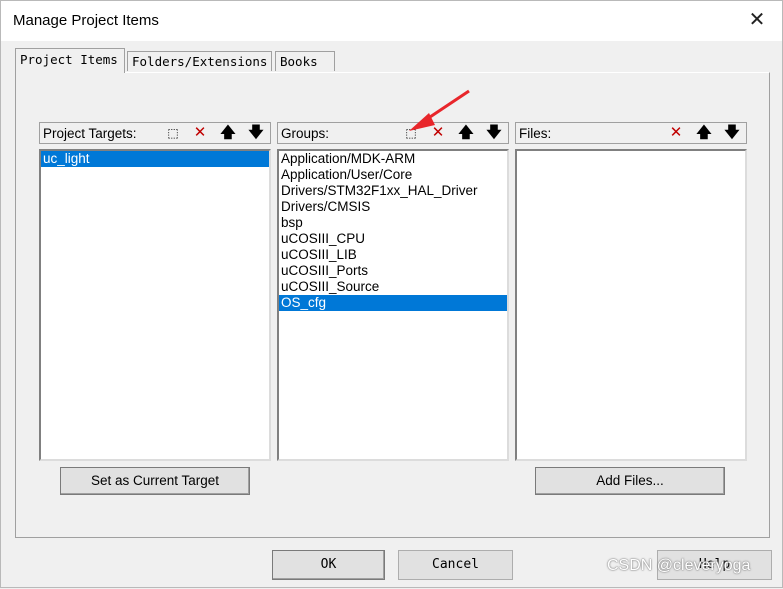 The height and width of the screenshot is (589, 783). Describe the element at coordinates (411, 133) in the screenshot. I see `new-group-icon: ⬚` at that location.